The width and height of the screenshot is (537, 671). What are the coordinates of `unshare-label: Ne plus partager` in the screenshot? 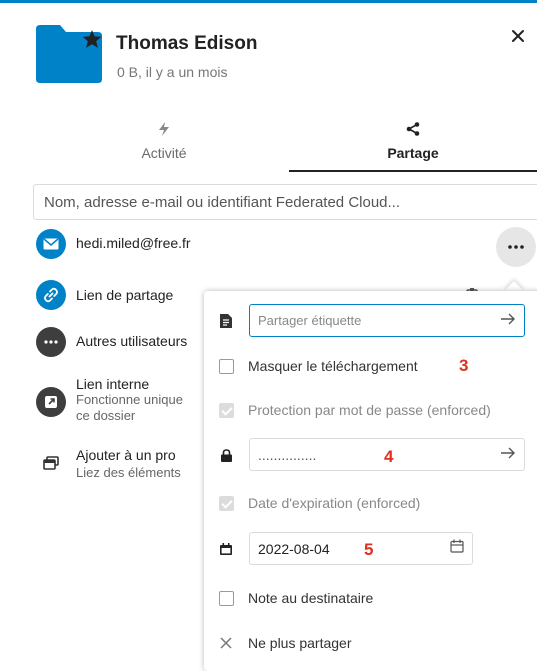 It's located at (300, 643).